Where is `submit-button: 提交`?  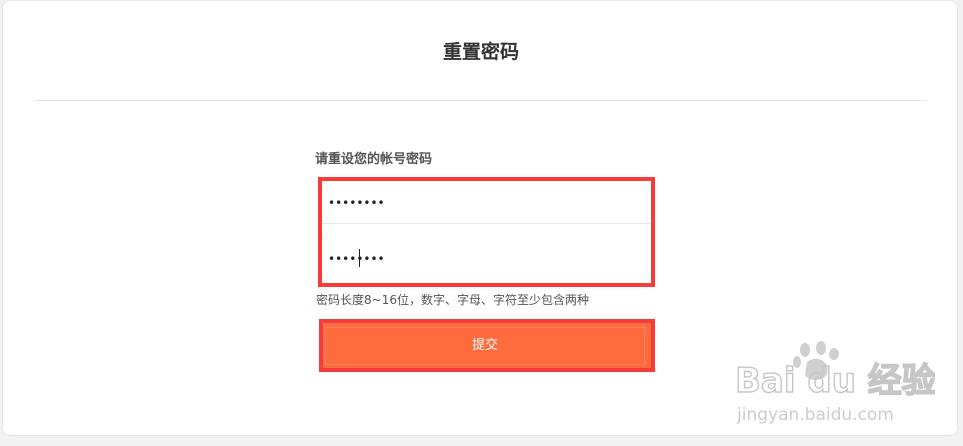
submit-button: 提交 is located at coordinates (485, 346).